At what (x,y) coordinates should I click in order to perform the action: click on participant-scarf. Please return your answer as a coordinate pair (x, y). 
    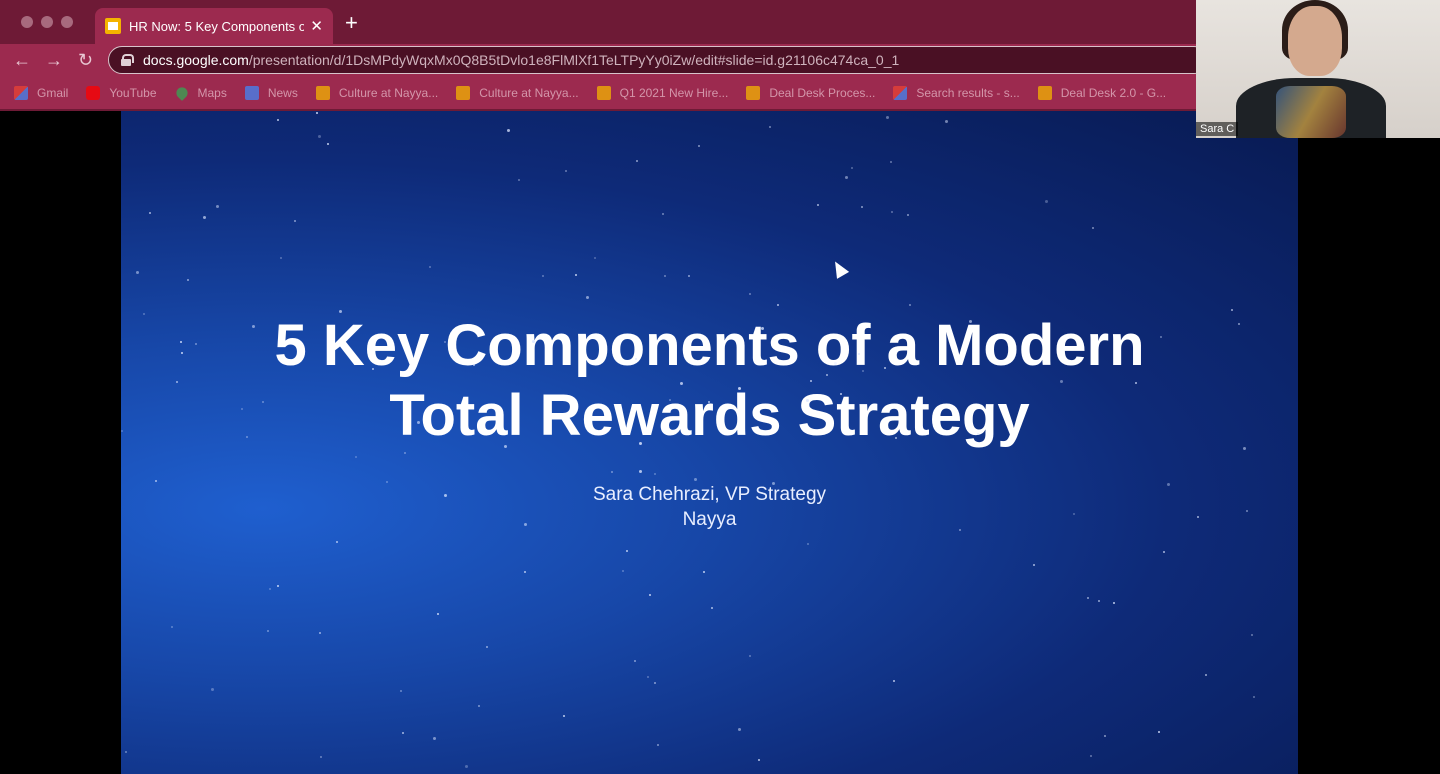
    Looking at the image, I should click on (1311, 112).